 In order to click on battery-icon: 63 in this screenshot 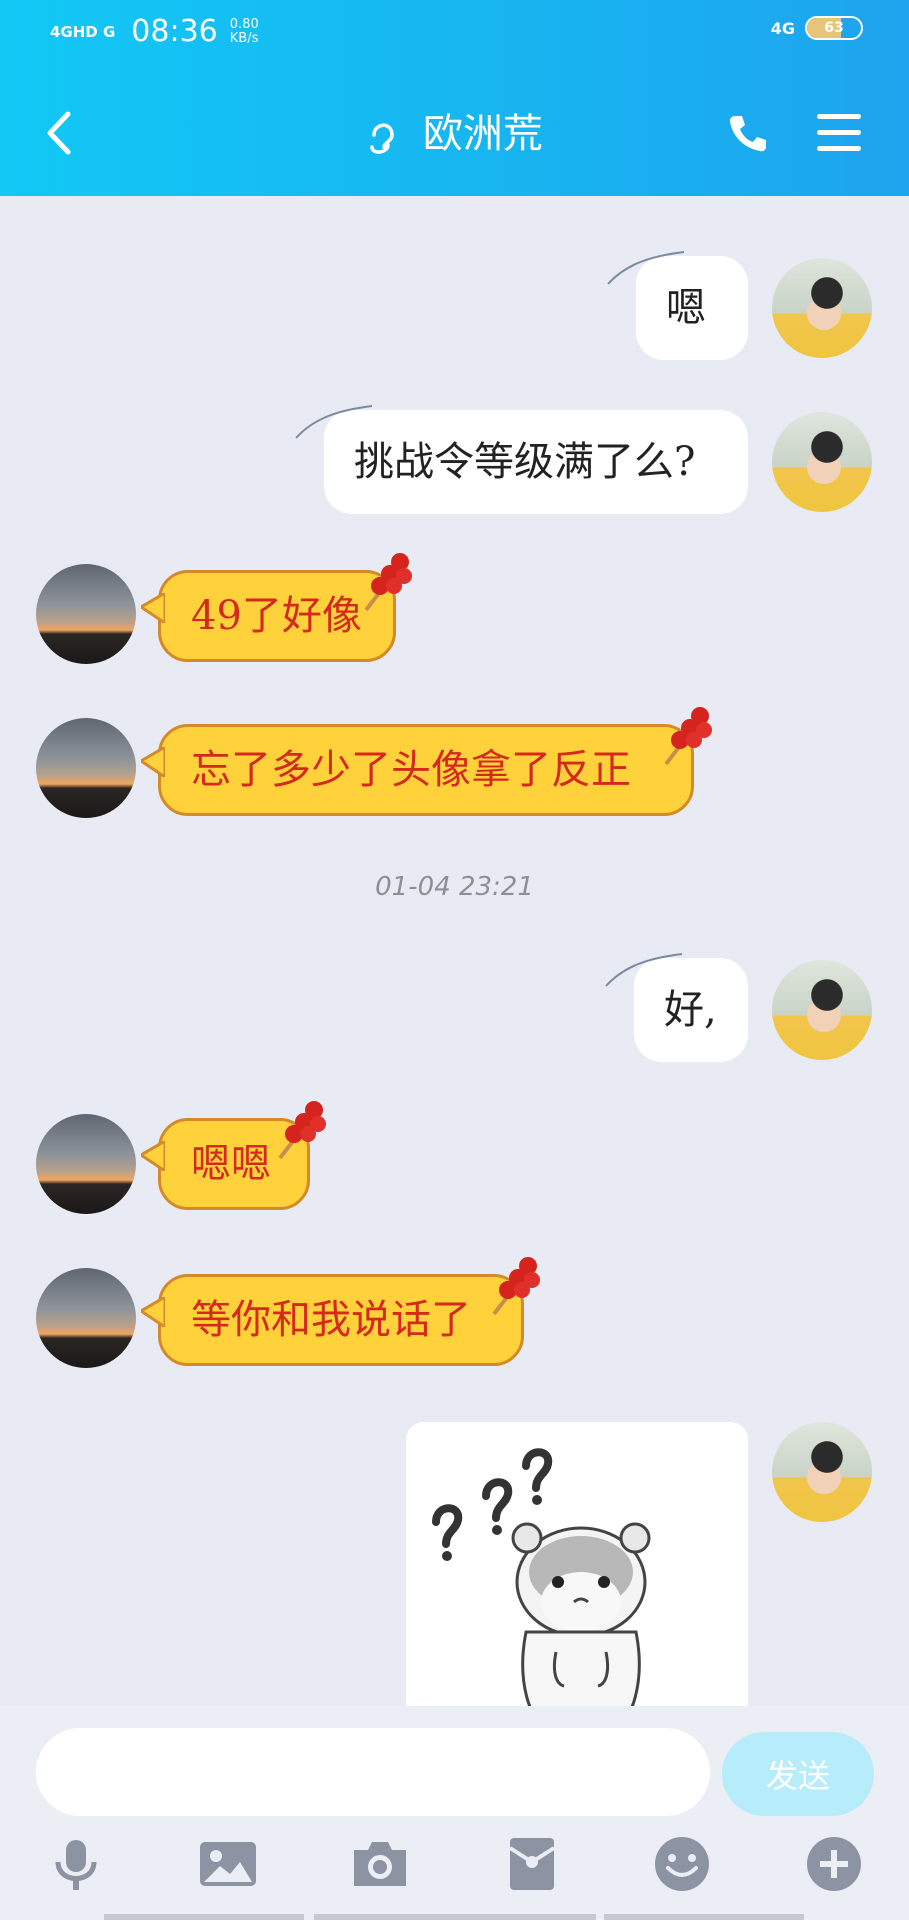, I will do `click(834, 28)`.